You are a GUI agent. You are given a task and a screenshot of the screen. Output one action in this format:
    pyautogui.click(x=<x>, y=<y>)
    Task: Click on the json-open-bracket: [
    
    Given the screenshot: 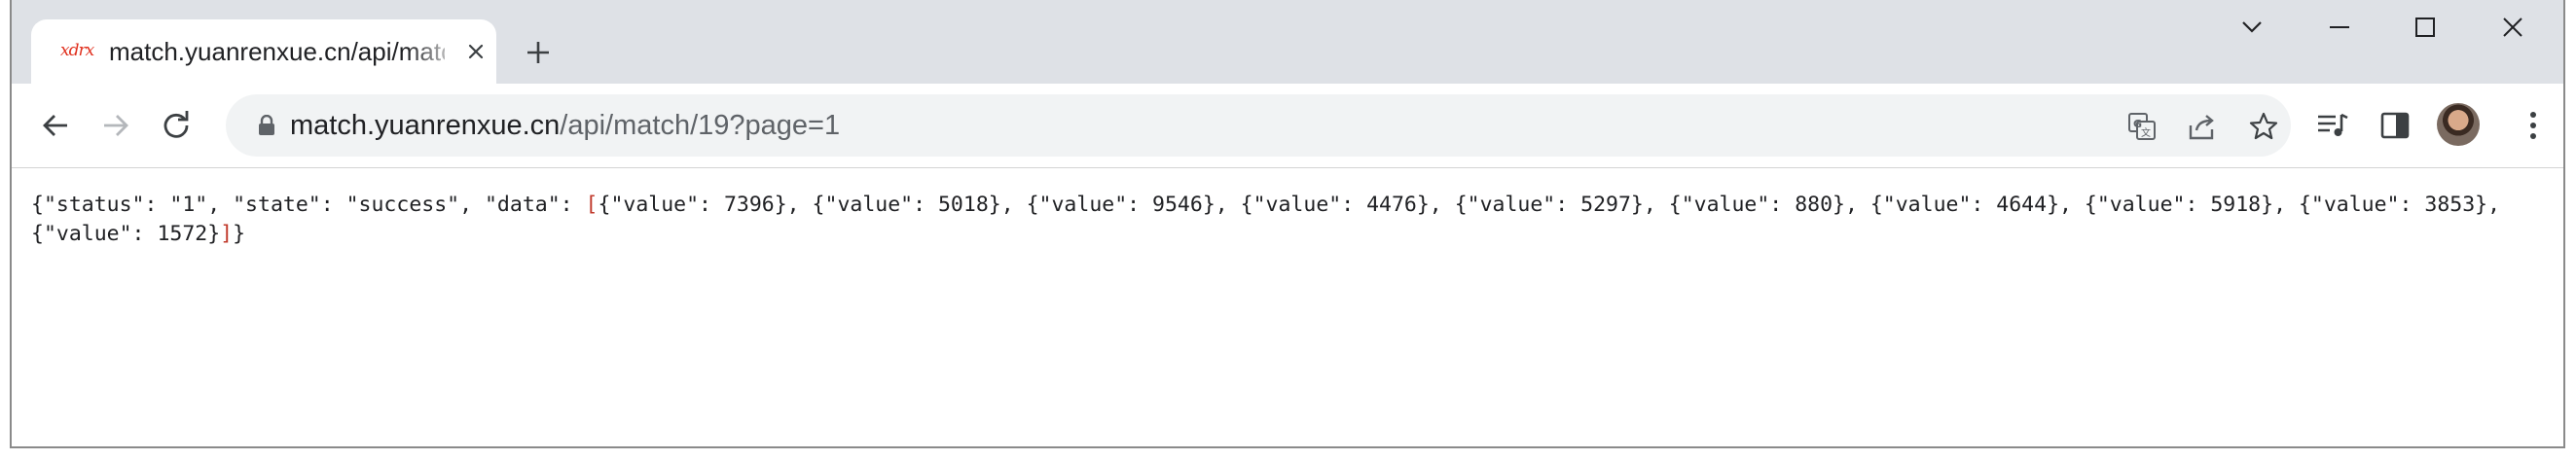 What is the action you would take?
    pyautogui.click(x=592, y=205)
    